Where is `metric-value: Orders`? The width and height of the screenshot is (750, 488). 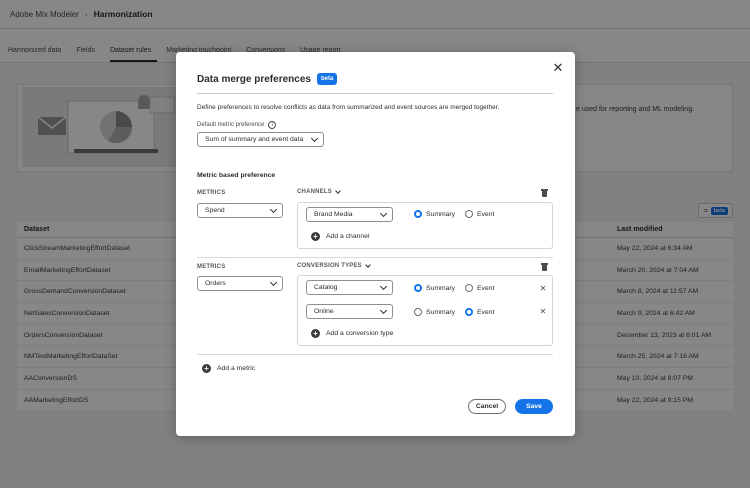 metric-value: Orders is located at coordinates (215, 283).